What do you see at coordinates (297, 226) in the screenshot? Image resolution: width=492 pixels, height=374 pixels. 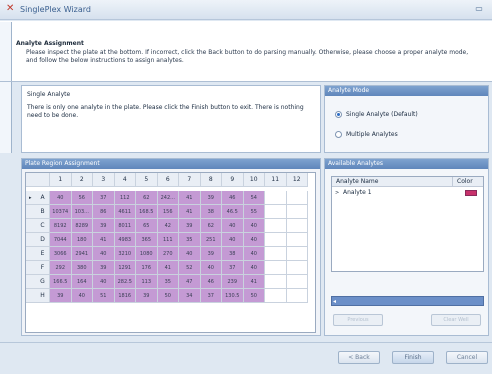 I see `well-C12` at bounding box center [297, 226].